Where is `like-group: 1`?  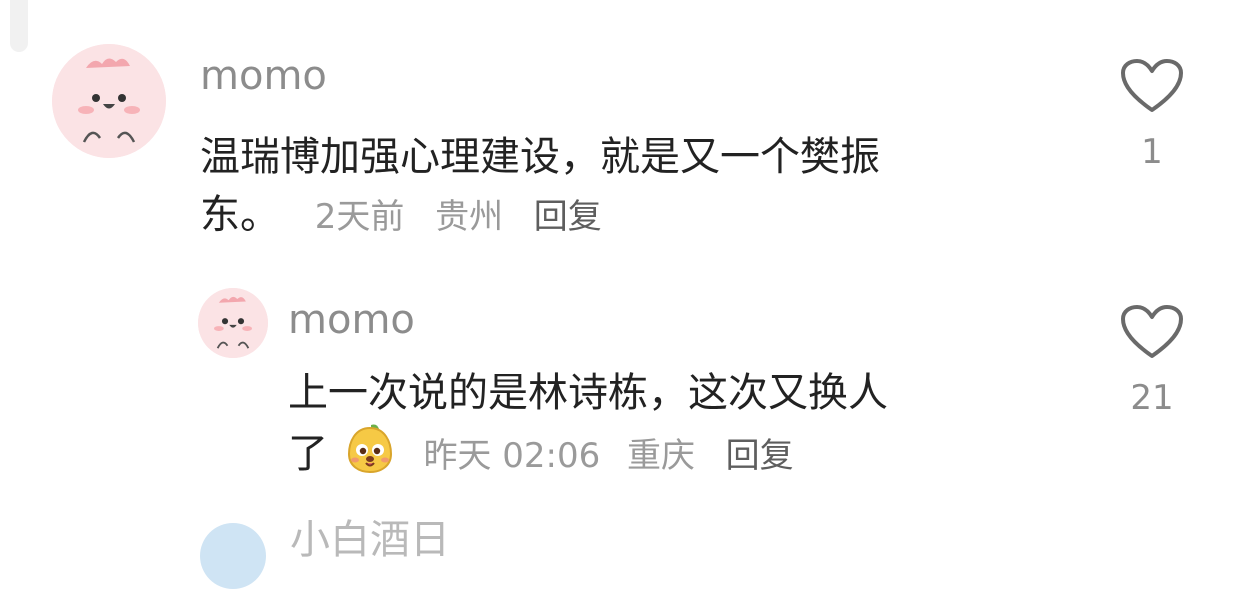 like-group: 1 is located at coordinates (1152, 115).